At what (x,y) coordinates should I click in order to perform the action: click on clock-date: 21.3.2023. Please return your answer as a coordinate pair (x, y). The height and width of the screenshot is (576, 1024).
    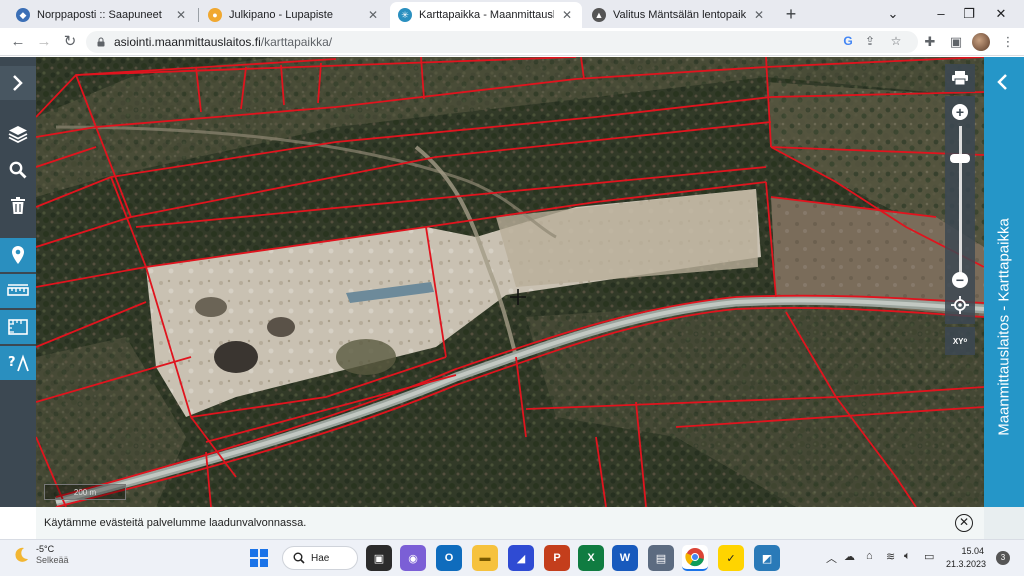
    Looking at the image, I should click on (966, 564).